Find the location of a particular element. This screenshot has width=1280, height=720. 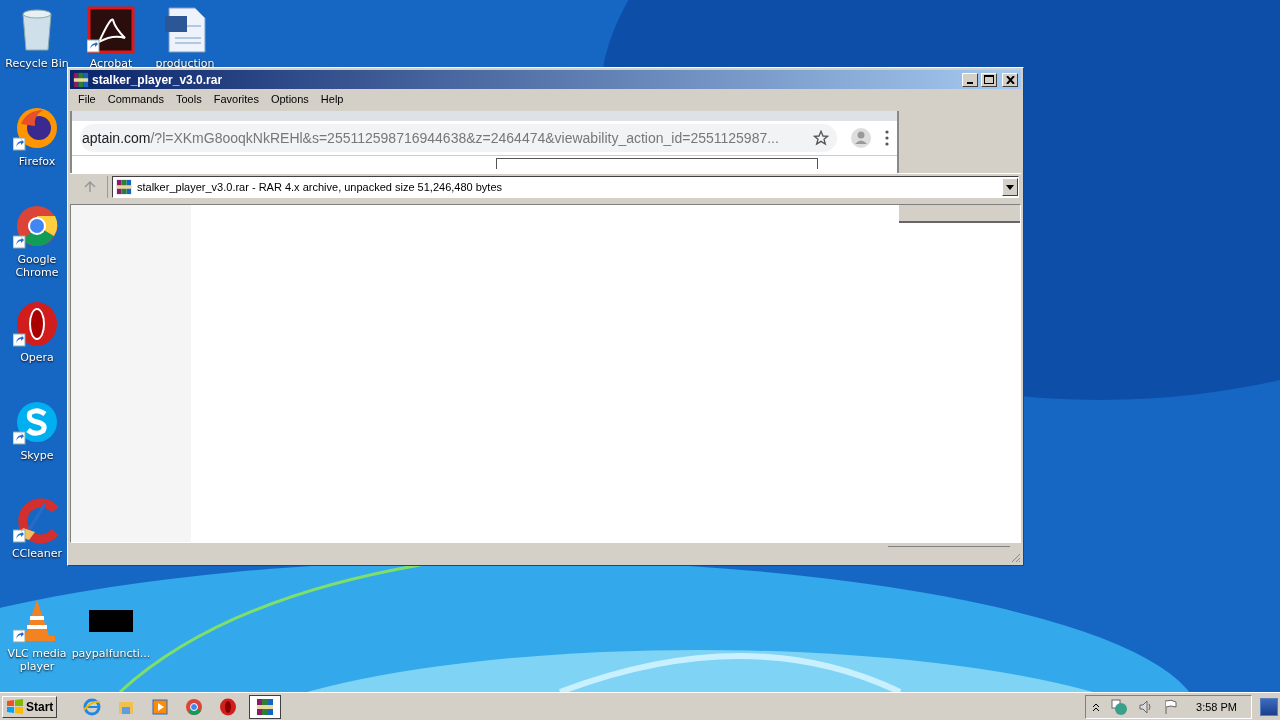

taskbar-button is located at coordinates (265, 706).